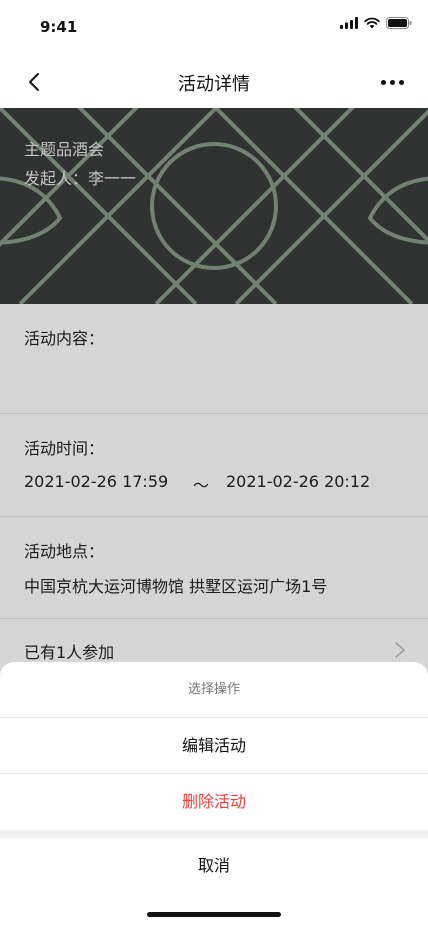 The image size is (428, 926). Describe the element at coordinates (214, 834) in the screenshot. I see `action-sheet-divider` at that location.